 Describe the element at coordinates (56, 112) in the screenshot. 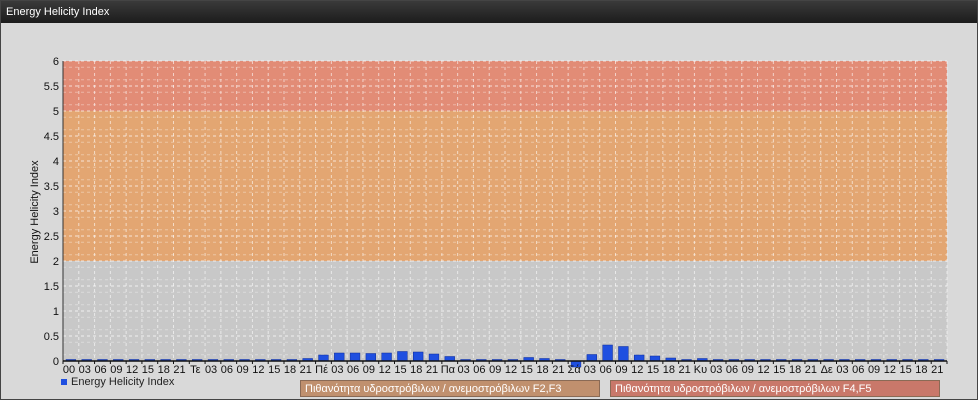

I see `y-tick-label: 5` at that location.